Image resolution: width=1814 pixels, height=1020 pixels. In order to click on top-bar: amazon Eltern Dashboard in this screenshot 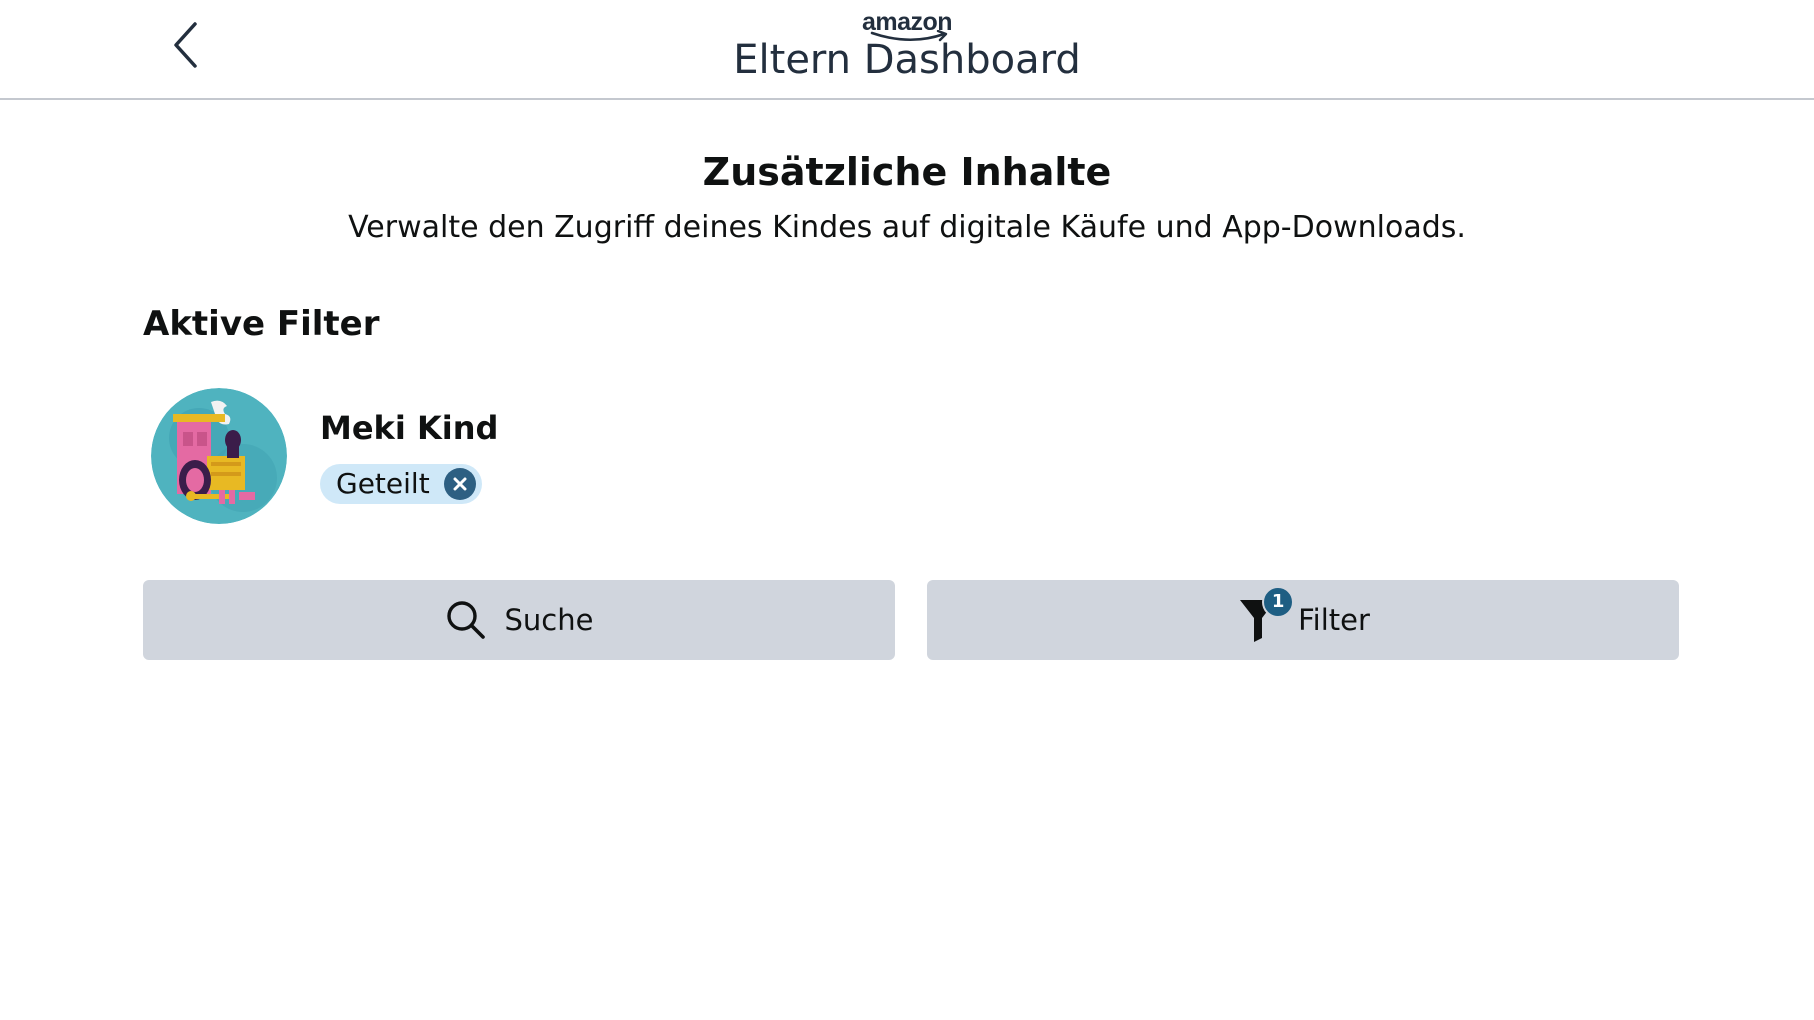, I will do `click(907, 50)`.